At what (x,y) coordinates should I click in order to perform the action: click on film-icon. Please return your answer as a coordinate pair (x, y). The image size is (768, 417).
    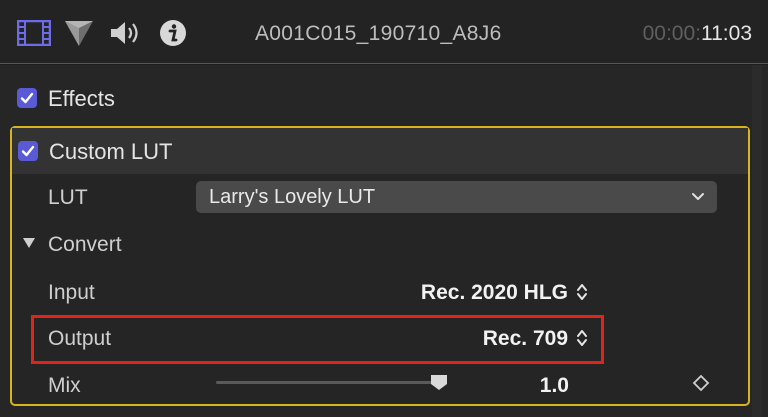
    Looking at the image, I should click on (34, 33).